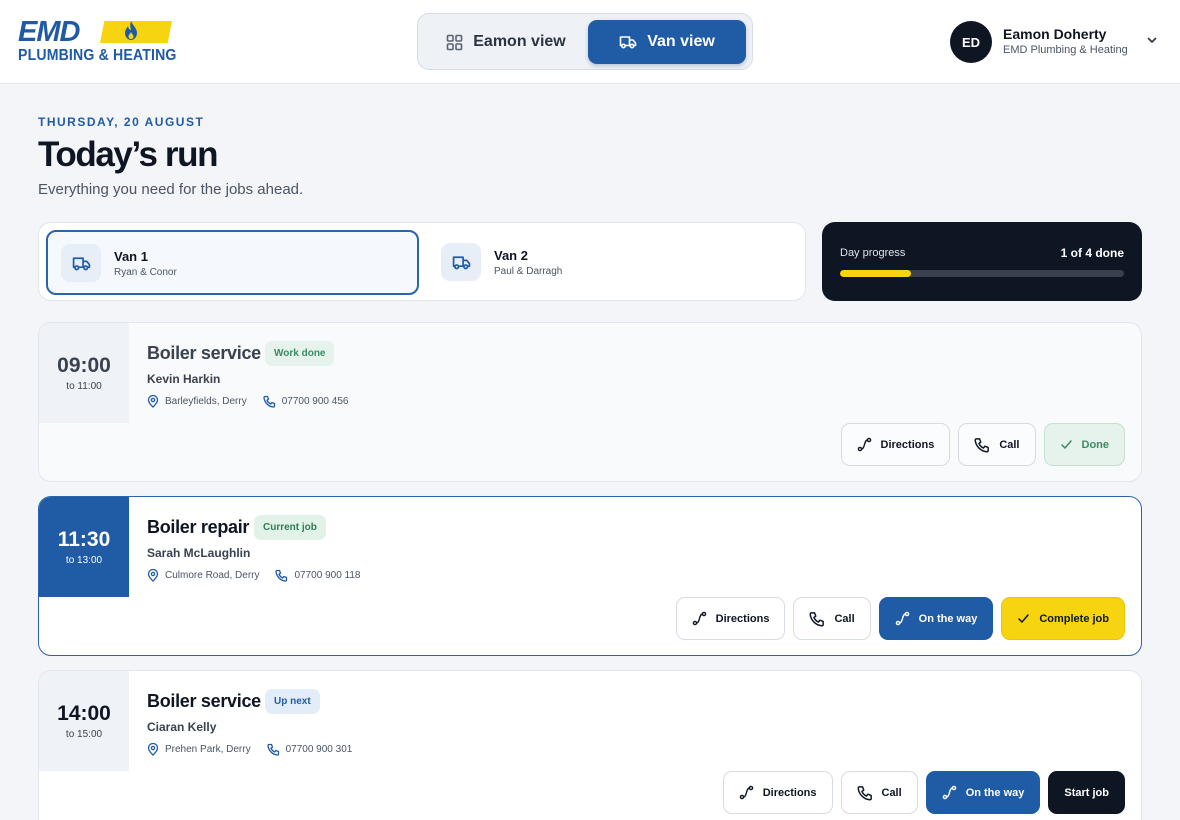 This screenshot has height=820, width=1180. Describe the element at coordinates (982, 261) in the screenshot. I see `day-progress-card: Day progress 1 of 4 done` at that location.